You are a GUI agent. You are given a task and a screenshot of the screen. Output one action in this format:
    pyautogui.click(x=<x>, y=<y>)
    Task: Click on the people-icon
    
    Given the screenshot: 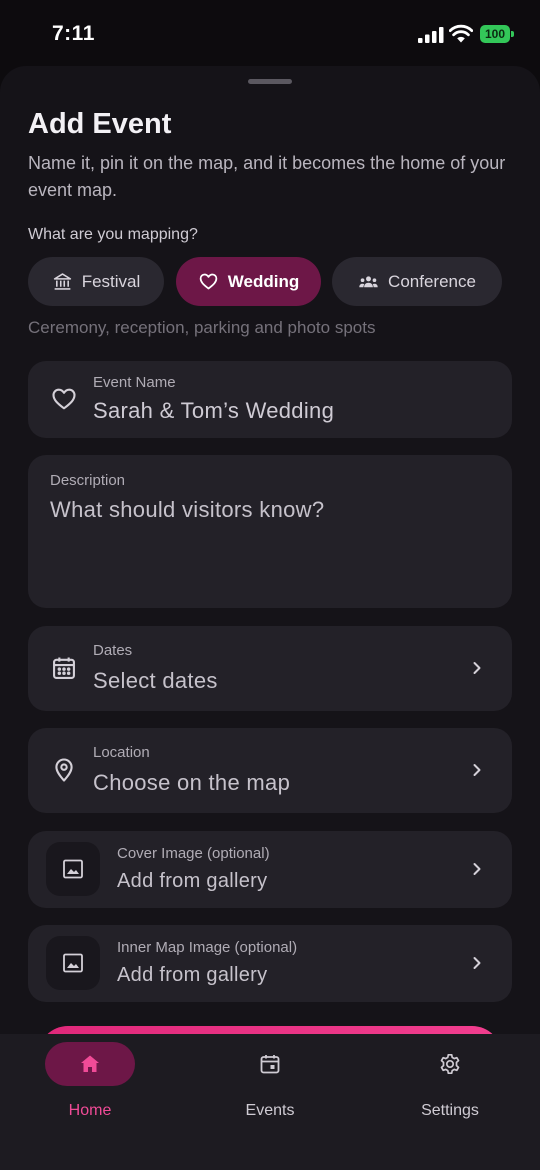 What is the action you would take?
    pyautogui.click(x=368, y=282)
    